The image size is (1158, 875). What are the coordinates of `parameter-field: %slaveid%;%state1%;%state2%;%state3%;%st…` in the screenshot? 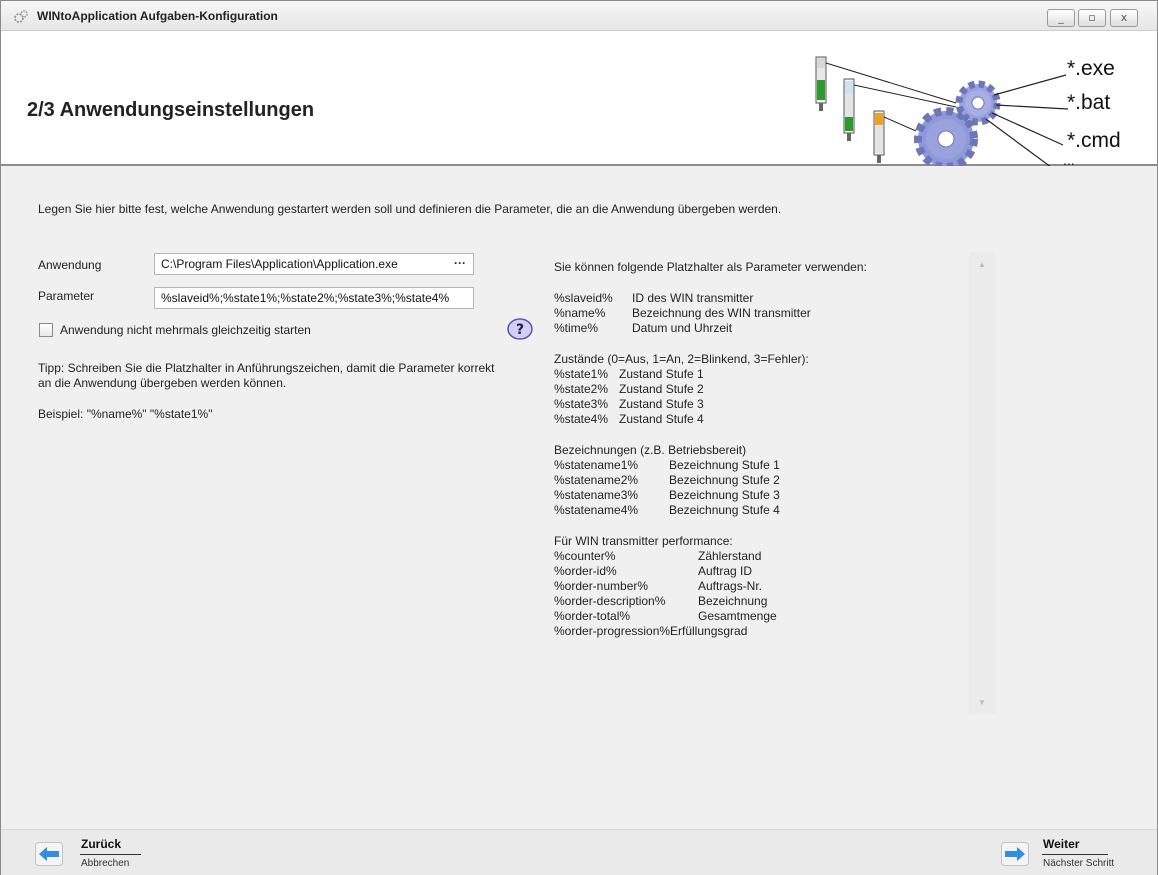 It's located at (314, 298).